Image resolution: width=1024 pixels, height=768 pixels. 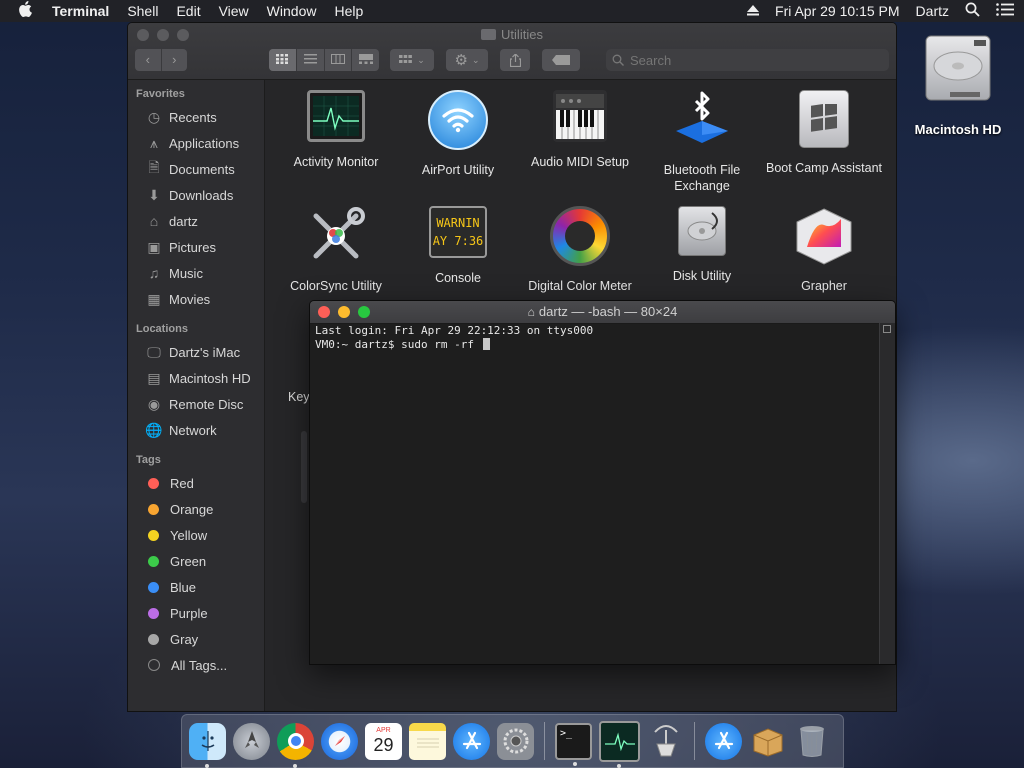 I want to click on sidebar-item-home: ⌂ dartz, so click(x=196, y=221).